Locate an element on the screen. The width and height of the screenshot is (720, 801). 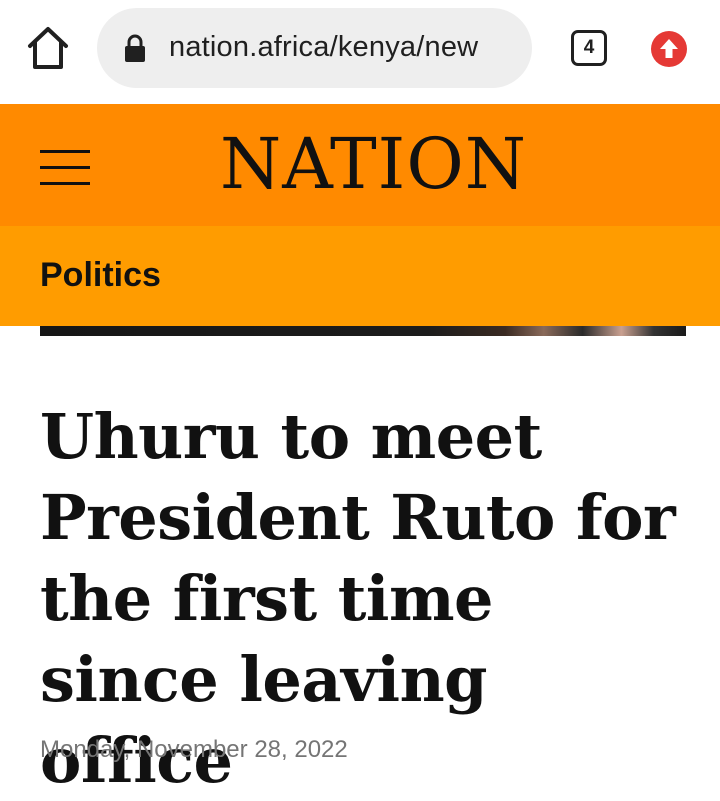
address-bar: nation.africa/kenya/new is located at coordinates (314, 48).